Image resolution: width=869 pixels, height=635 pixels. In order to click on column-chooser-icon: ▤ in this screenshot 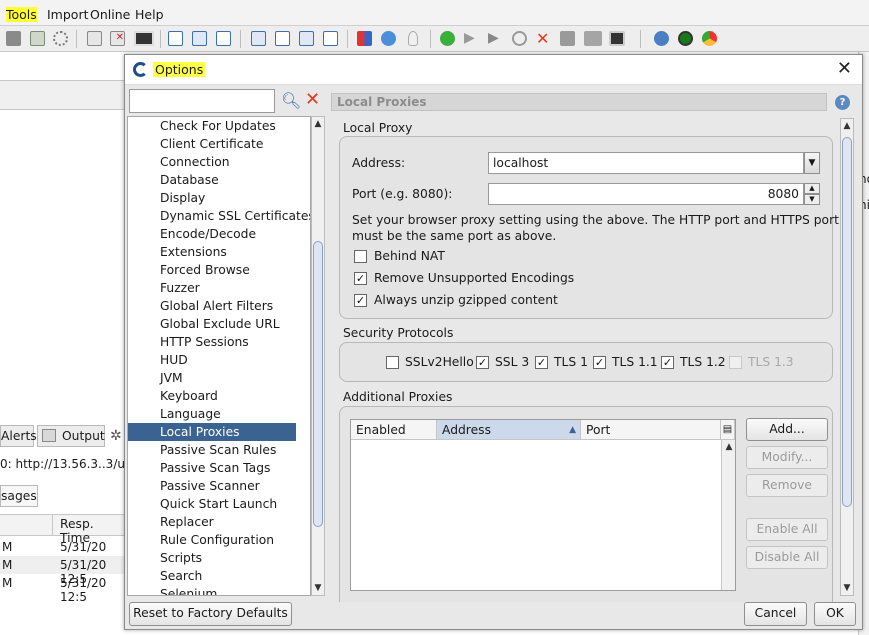, I will do `click(728, 430)`.